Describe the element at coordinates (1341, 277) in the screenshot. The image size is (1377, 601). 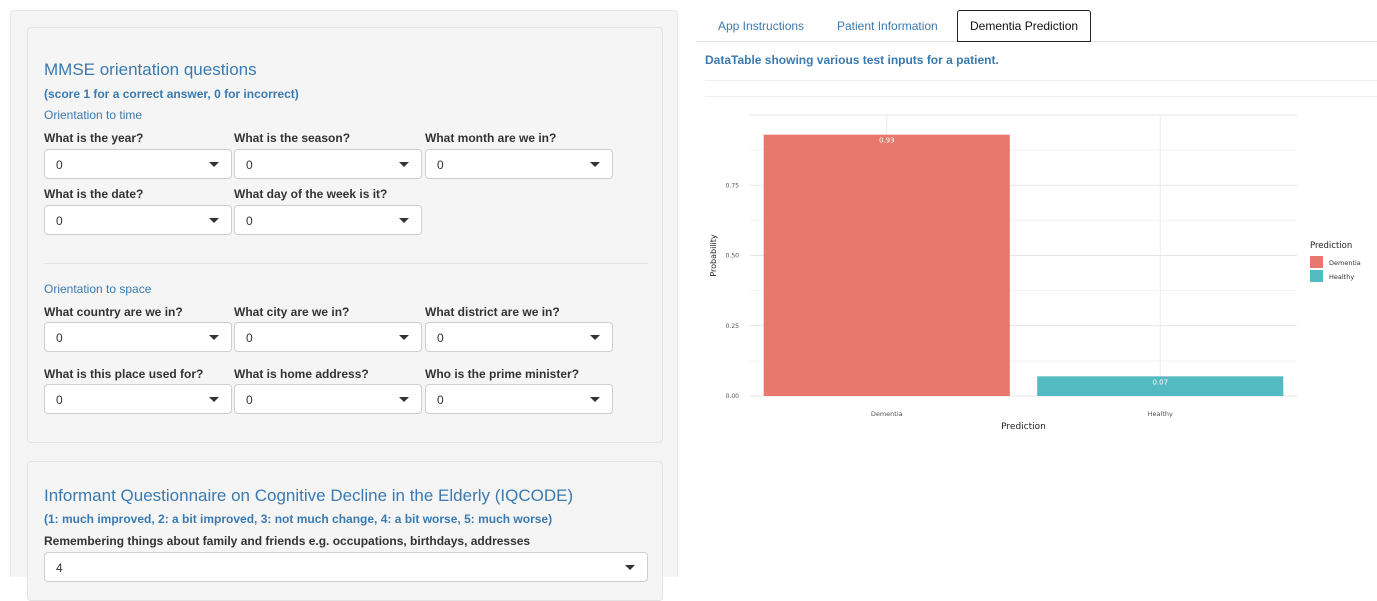
I see `legend-label: Healthy` at that location.